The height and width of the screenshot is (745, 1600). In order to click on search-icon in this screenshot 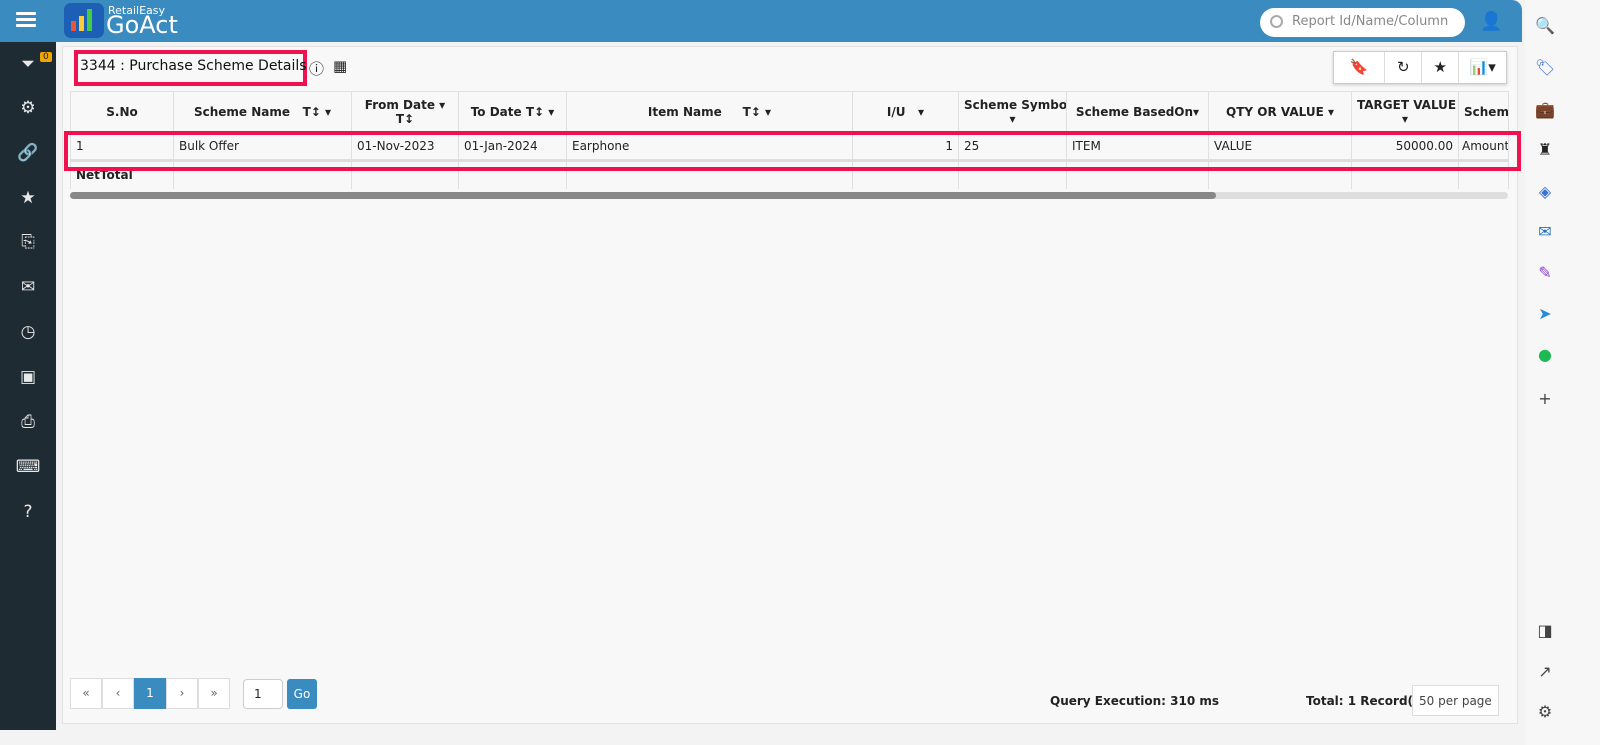, I will do `click(1276, 21)`.